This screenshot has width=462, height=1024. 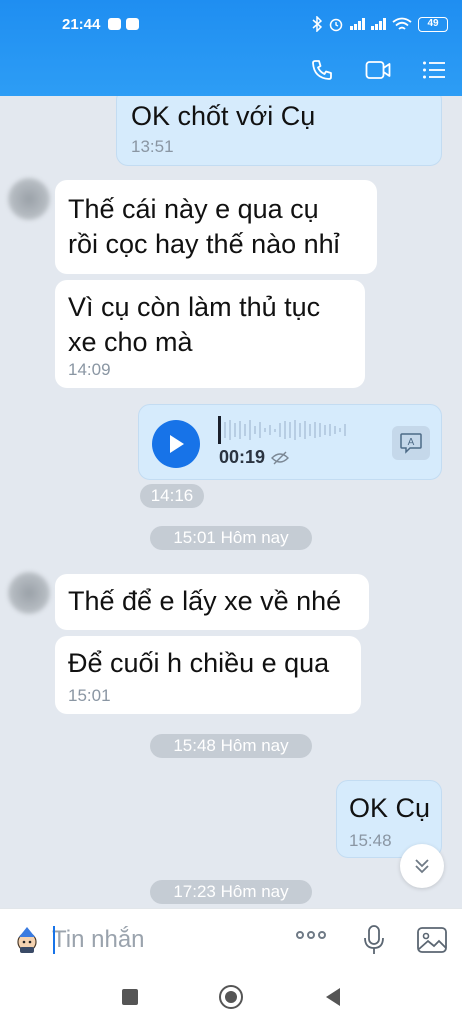 What do you see at coordinates (357, 24) in the screenshot?
I see `signal-icon` at bounding box center [357, 24].